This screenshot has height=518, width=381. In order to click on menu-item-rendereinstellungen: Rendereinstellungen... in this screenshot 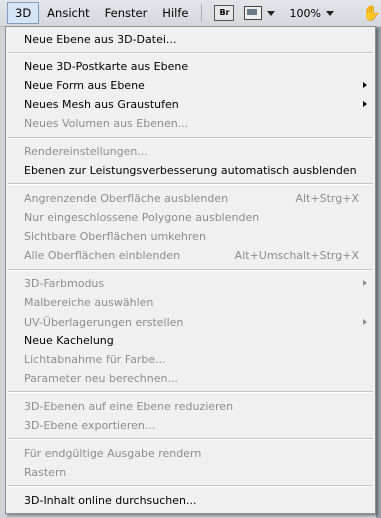, I will do `click(190, 151)`.